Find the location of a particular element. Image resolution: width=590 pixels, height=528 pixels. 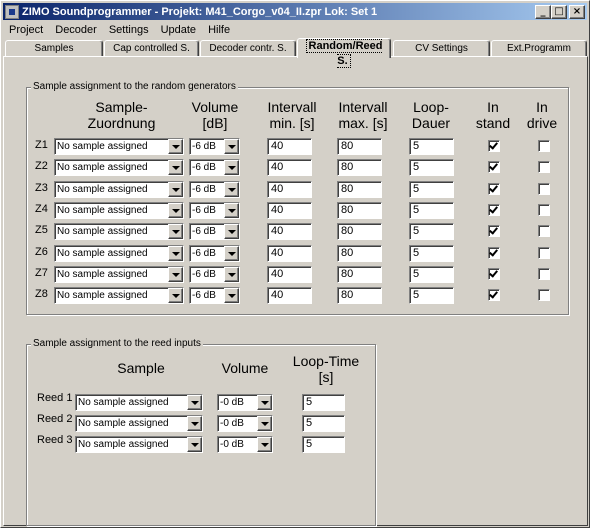

interval-max-field-z7: 80 is located at coordinates (359, 274).